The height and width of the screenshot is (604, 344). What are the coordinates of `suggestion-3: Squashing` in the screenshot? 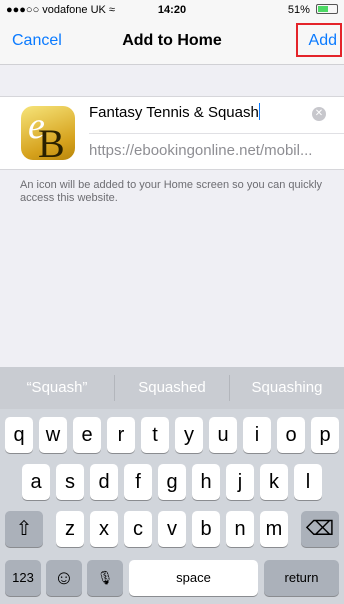 It's located at (287, 387).